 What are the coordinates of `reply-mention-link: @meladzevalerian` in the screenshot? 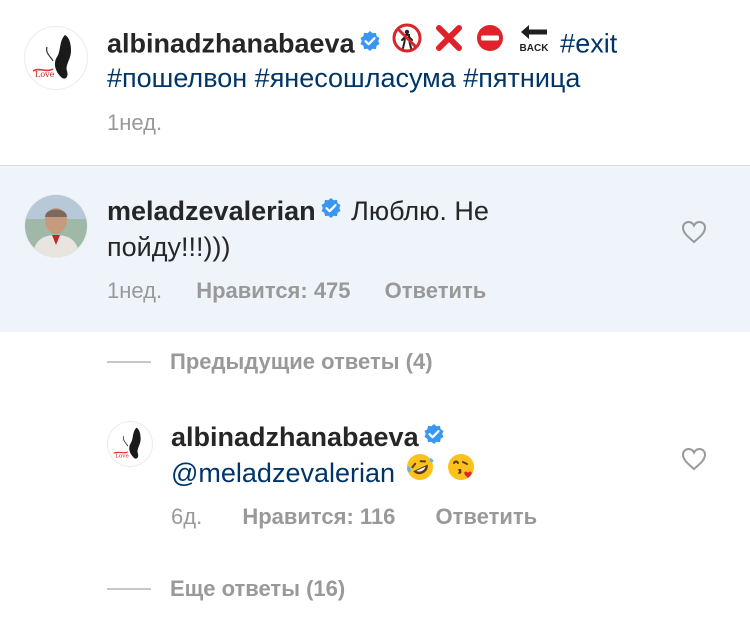 It's located at (283, 473).